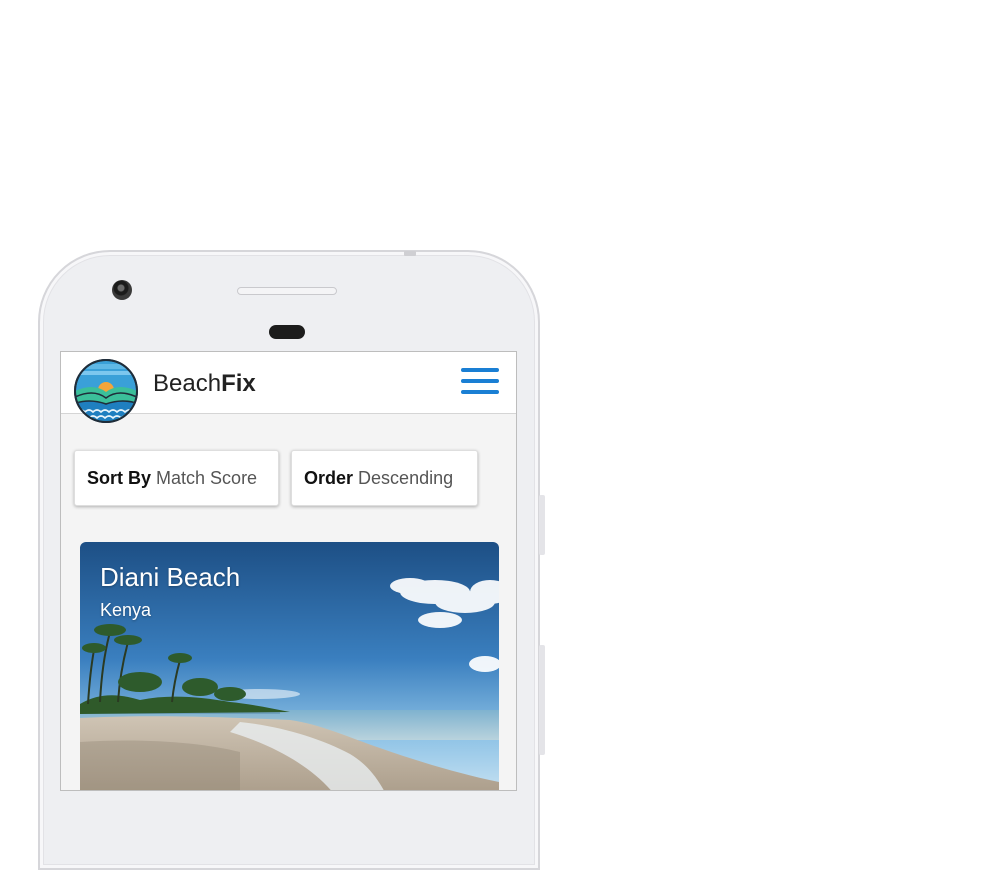 The height and width of the screenshot is (870, 1000). What do you see at coordinates (329, 478) in the screenshot?
I see `order-label: Order` at bounding box center [329, 478].